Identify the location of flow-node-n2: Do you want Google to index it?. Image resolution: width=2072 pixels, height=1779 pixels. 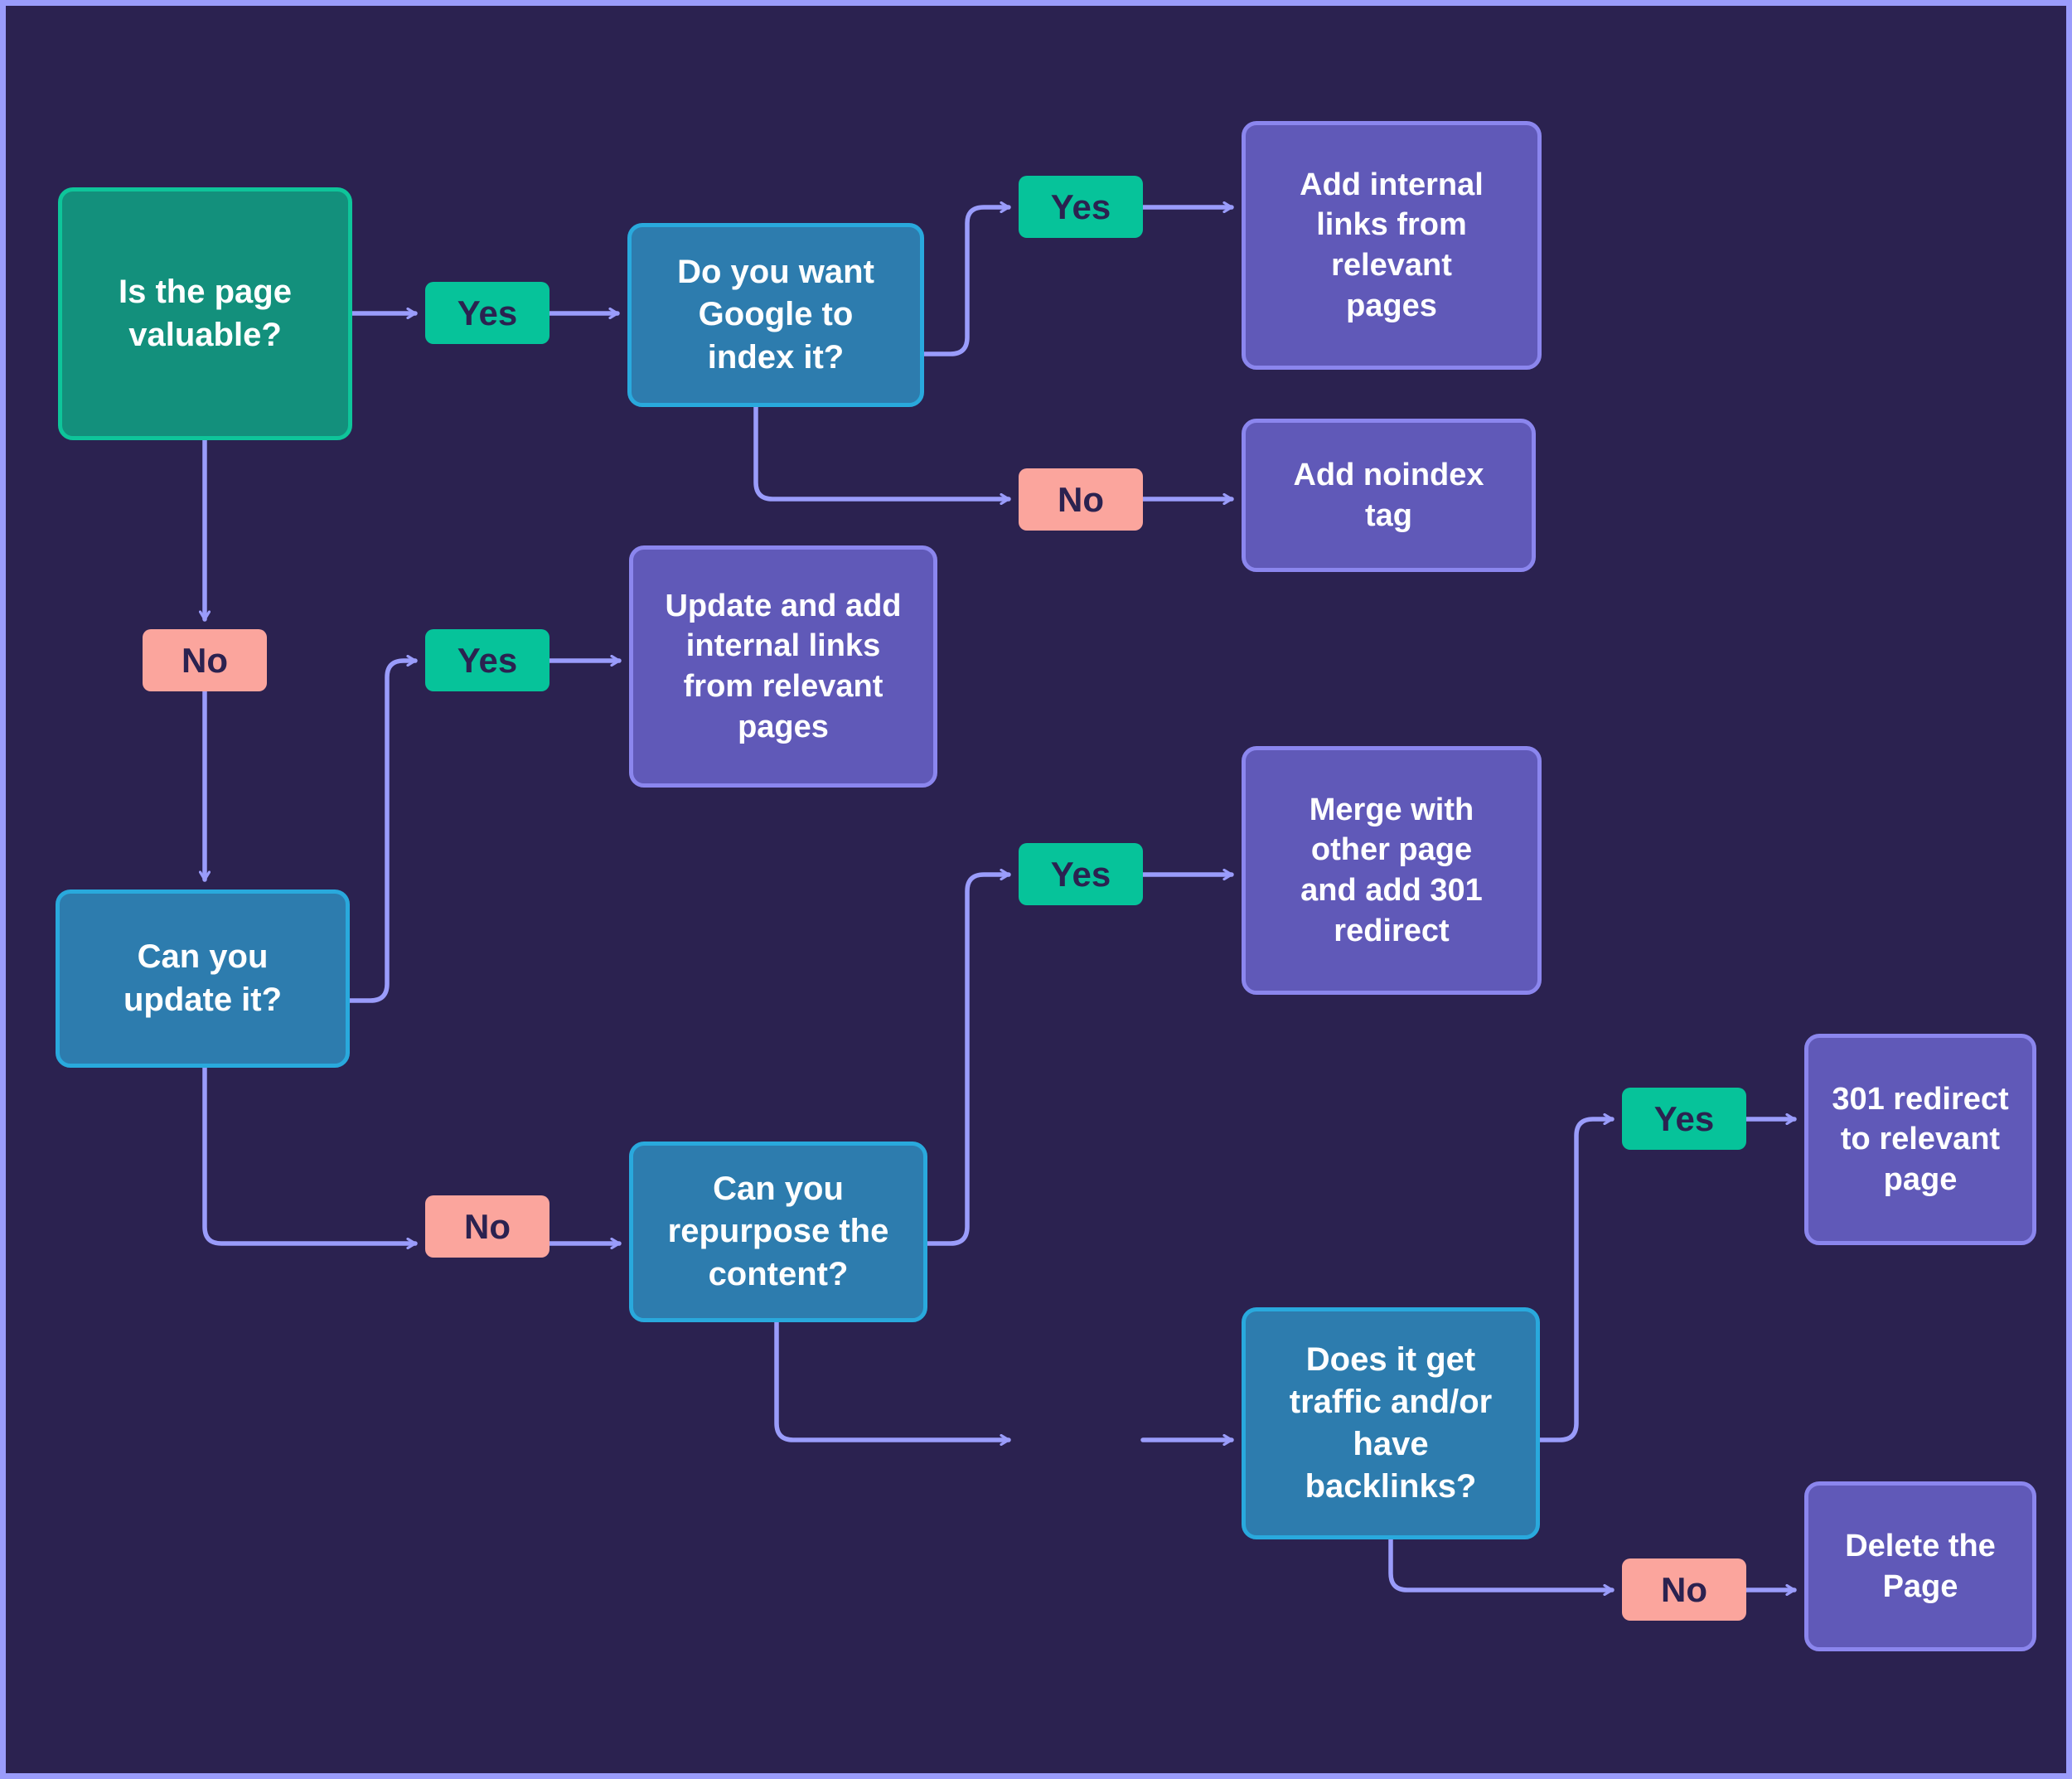
(775, 315).